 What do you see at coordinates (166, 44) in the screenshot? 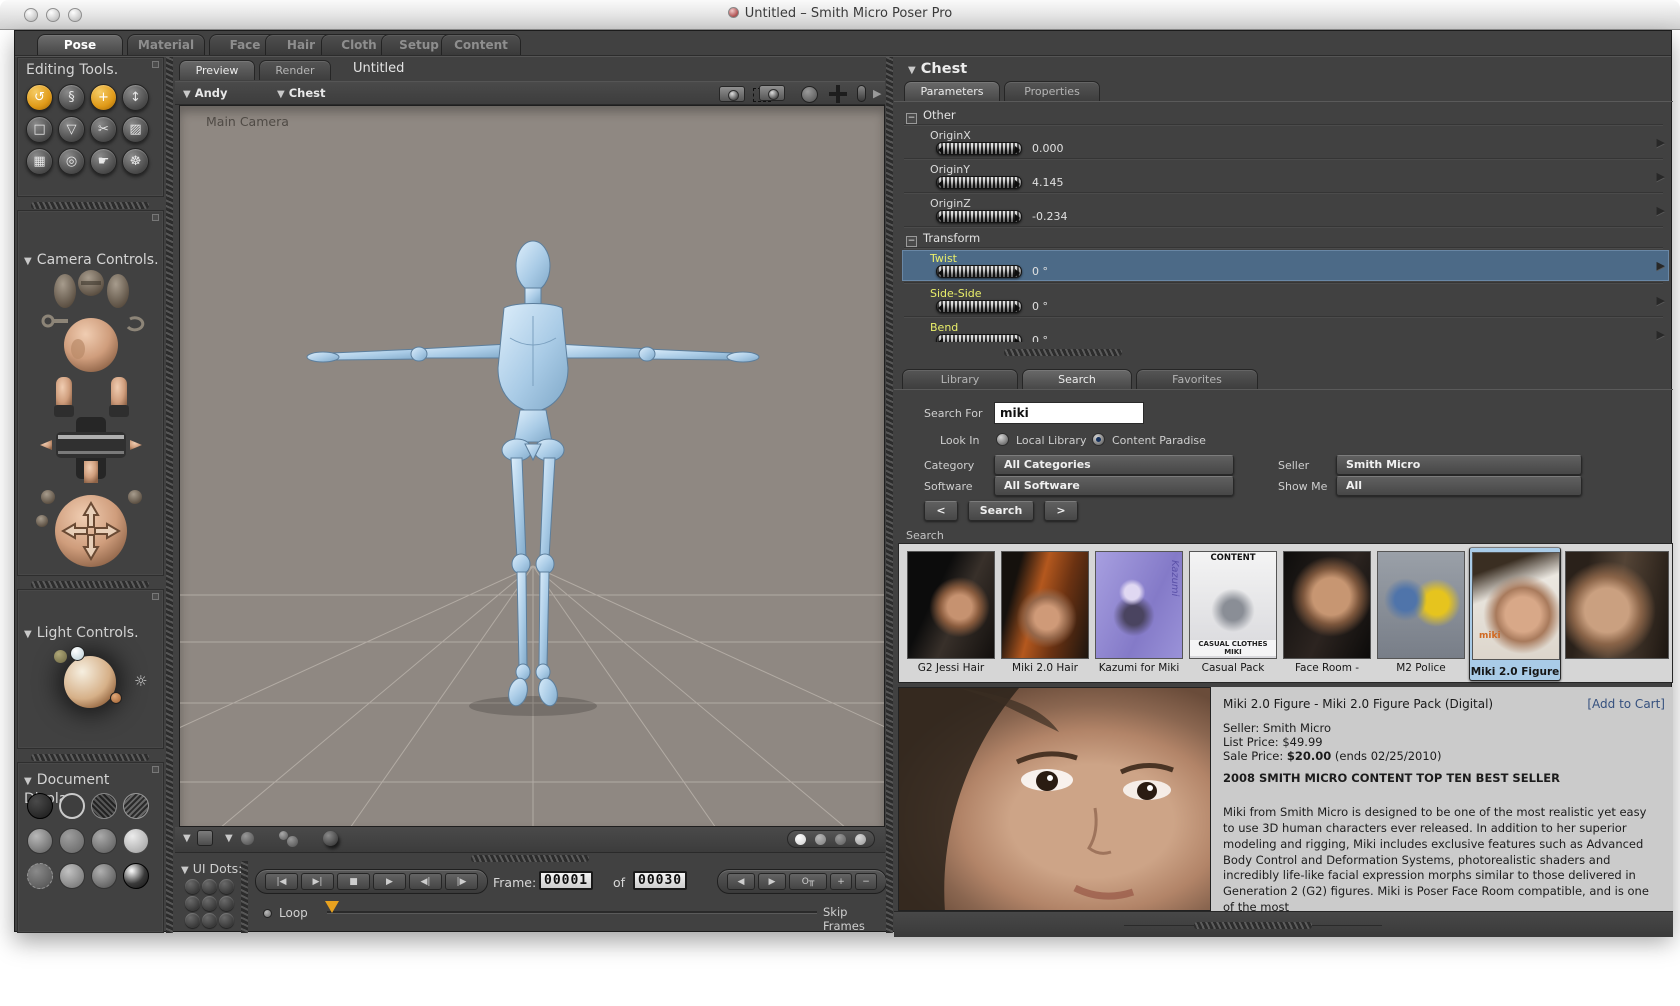
I see `tab-material: Material` at bounding box center [166, 44].